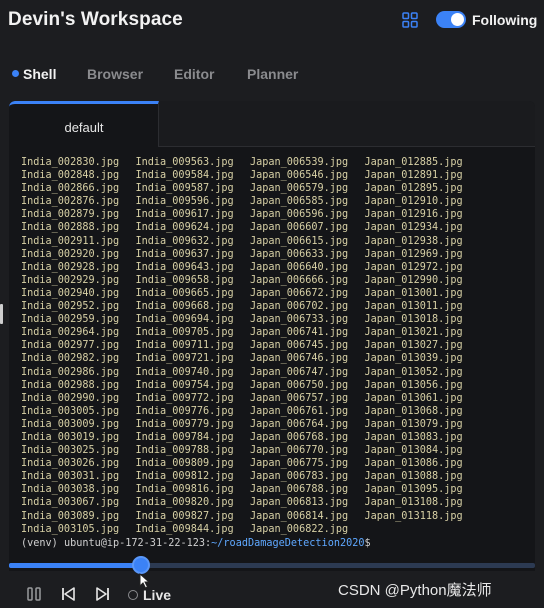 The width and height of the screenshot is (544, 608). Describe the element at coordinates (70, 241) in the screenshot. I see `file-name: India_002911.jpg` at that location.